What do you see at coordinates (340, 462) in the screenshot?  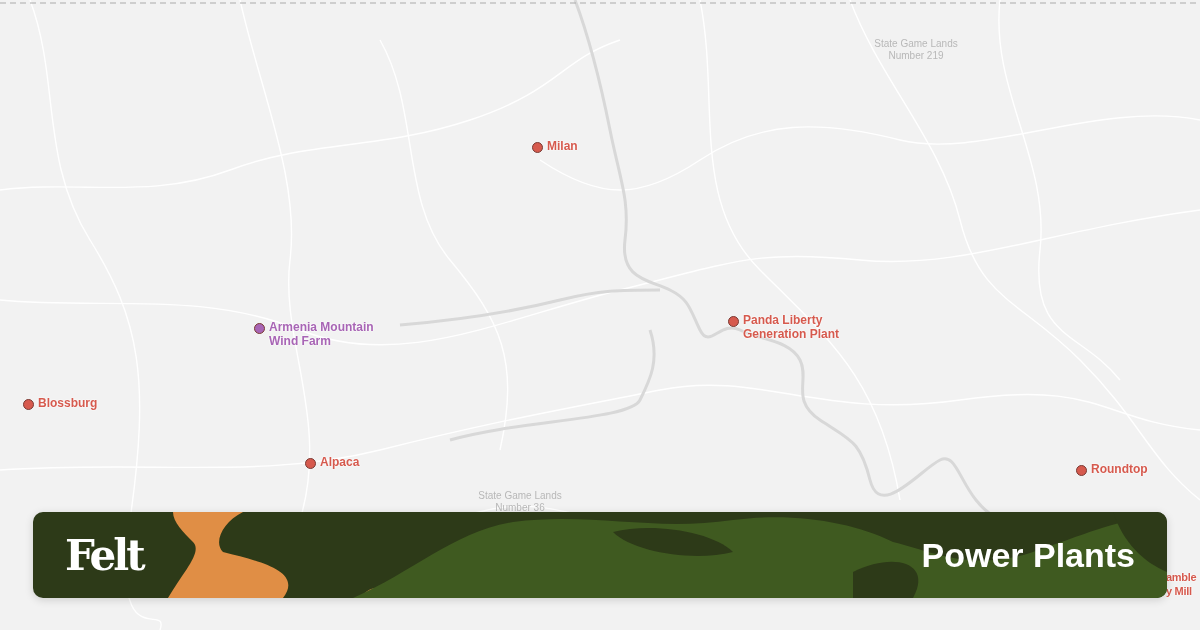 I see `place-label: Alpaca` at bounding box center [340, 462].